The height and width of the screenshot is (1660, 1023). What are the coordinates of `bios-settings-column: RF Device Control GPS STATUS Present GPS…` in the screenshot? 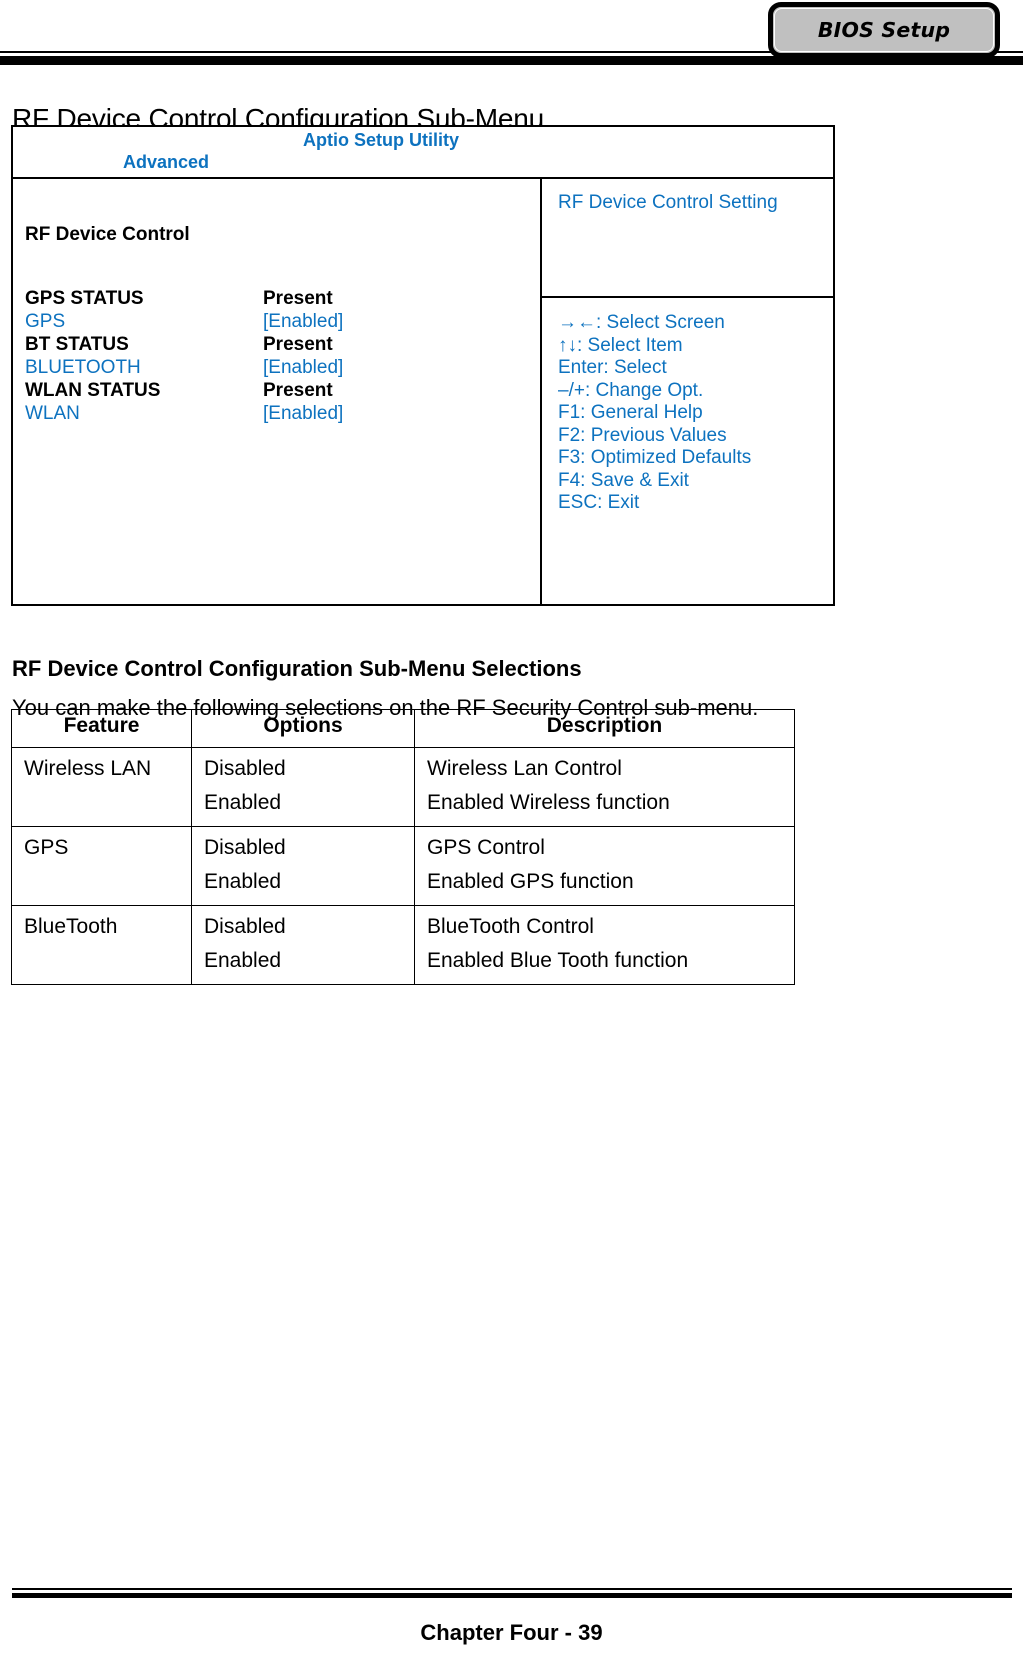 It's located at (277, 391).